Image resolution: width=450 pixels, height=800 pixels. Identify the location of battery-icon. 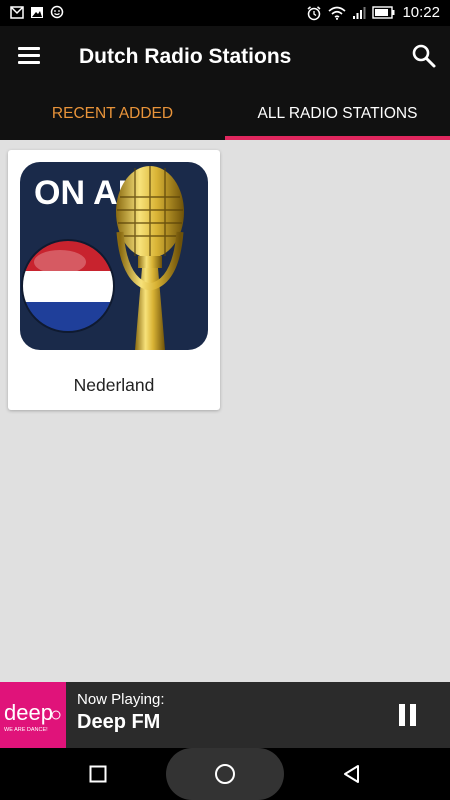
(383, 12).